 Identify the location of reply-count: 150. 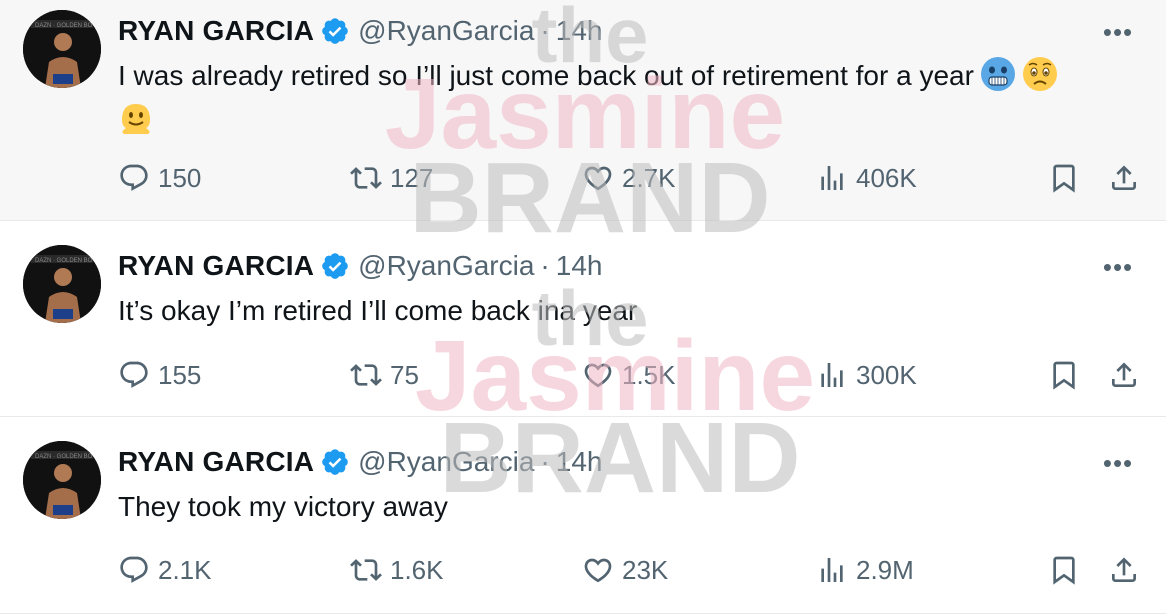
(180, 177).